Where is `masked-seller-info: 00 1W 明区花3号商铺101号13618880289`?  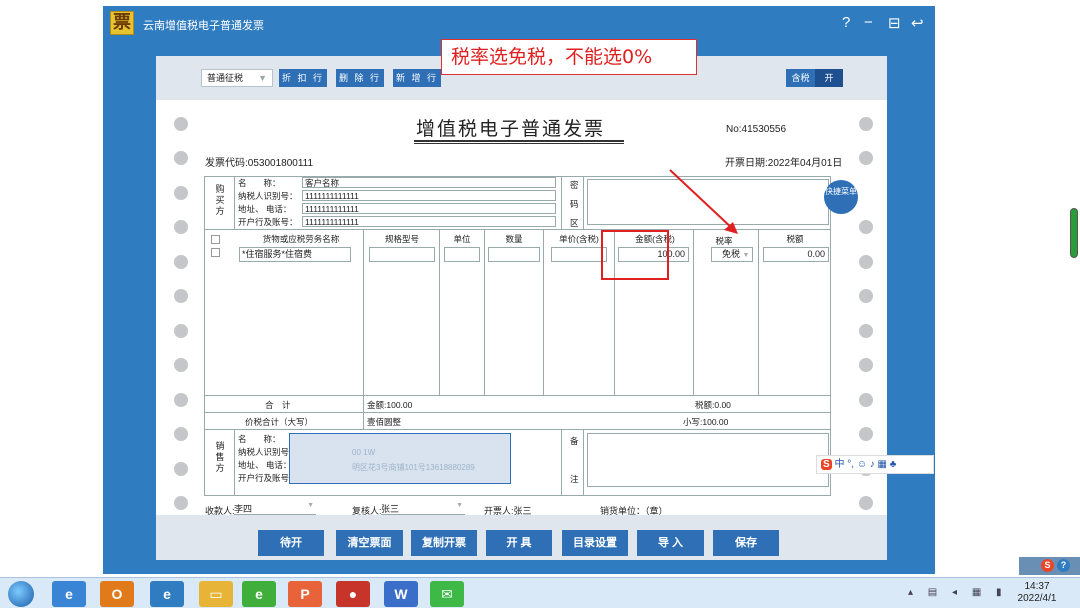 masked-seller-info: 00 1W 明区花3号商铺101号13618880289 is located at coordinates (400, 458).